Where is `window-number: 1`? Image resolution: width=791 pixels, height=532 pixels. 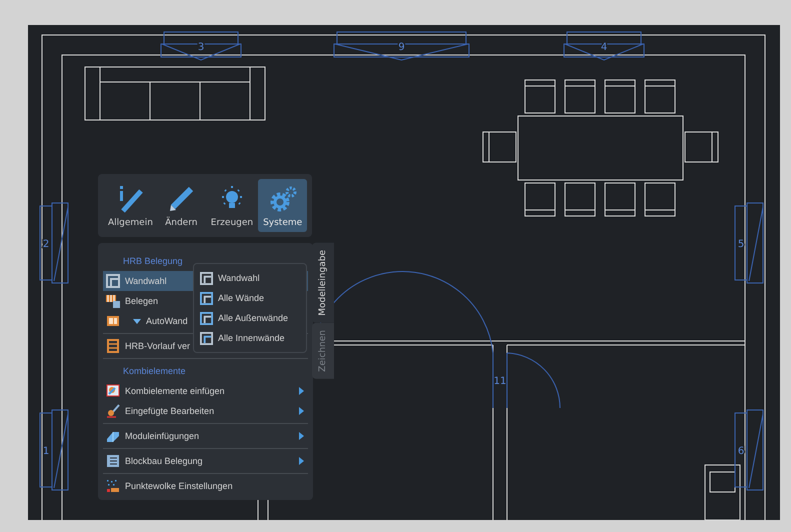
window-number: 1 is located at coordinates (46, 451).